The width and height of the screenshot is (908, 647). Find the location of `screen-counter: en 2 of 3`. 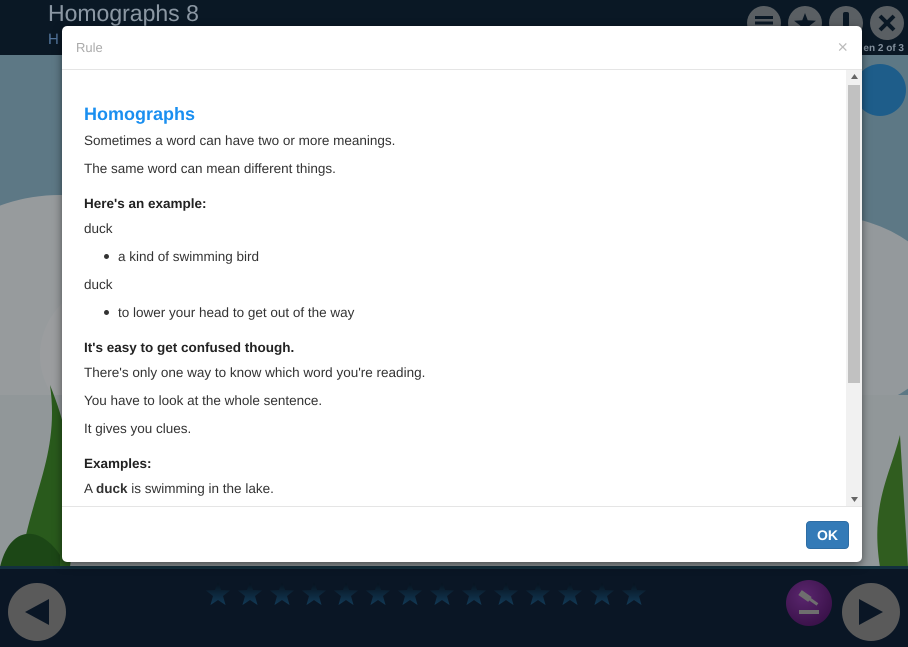

screen-counter: en 2 of 3 is located at coordinates (883, 48).